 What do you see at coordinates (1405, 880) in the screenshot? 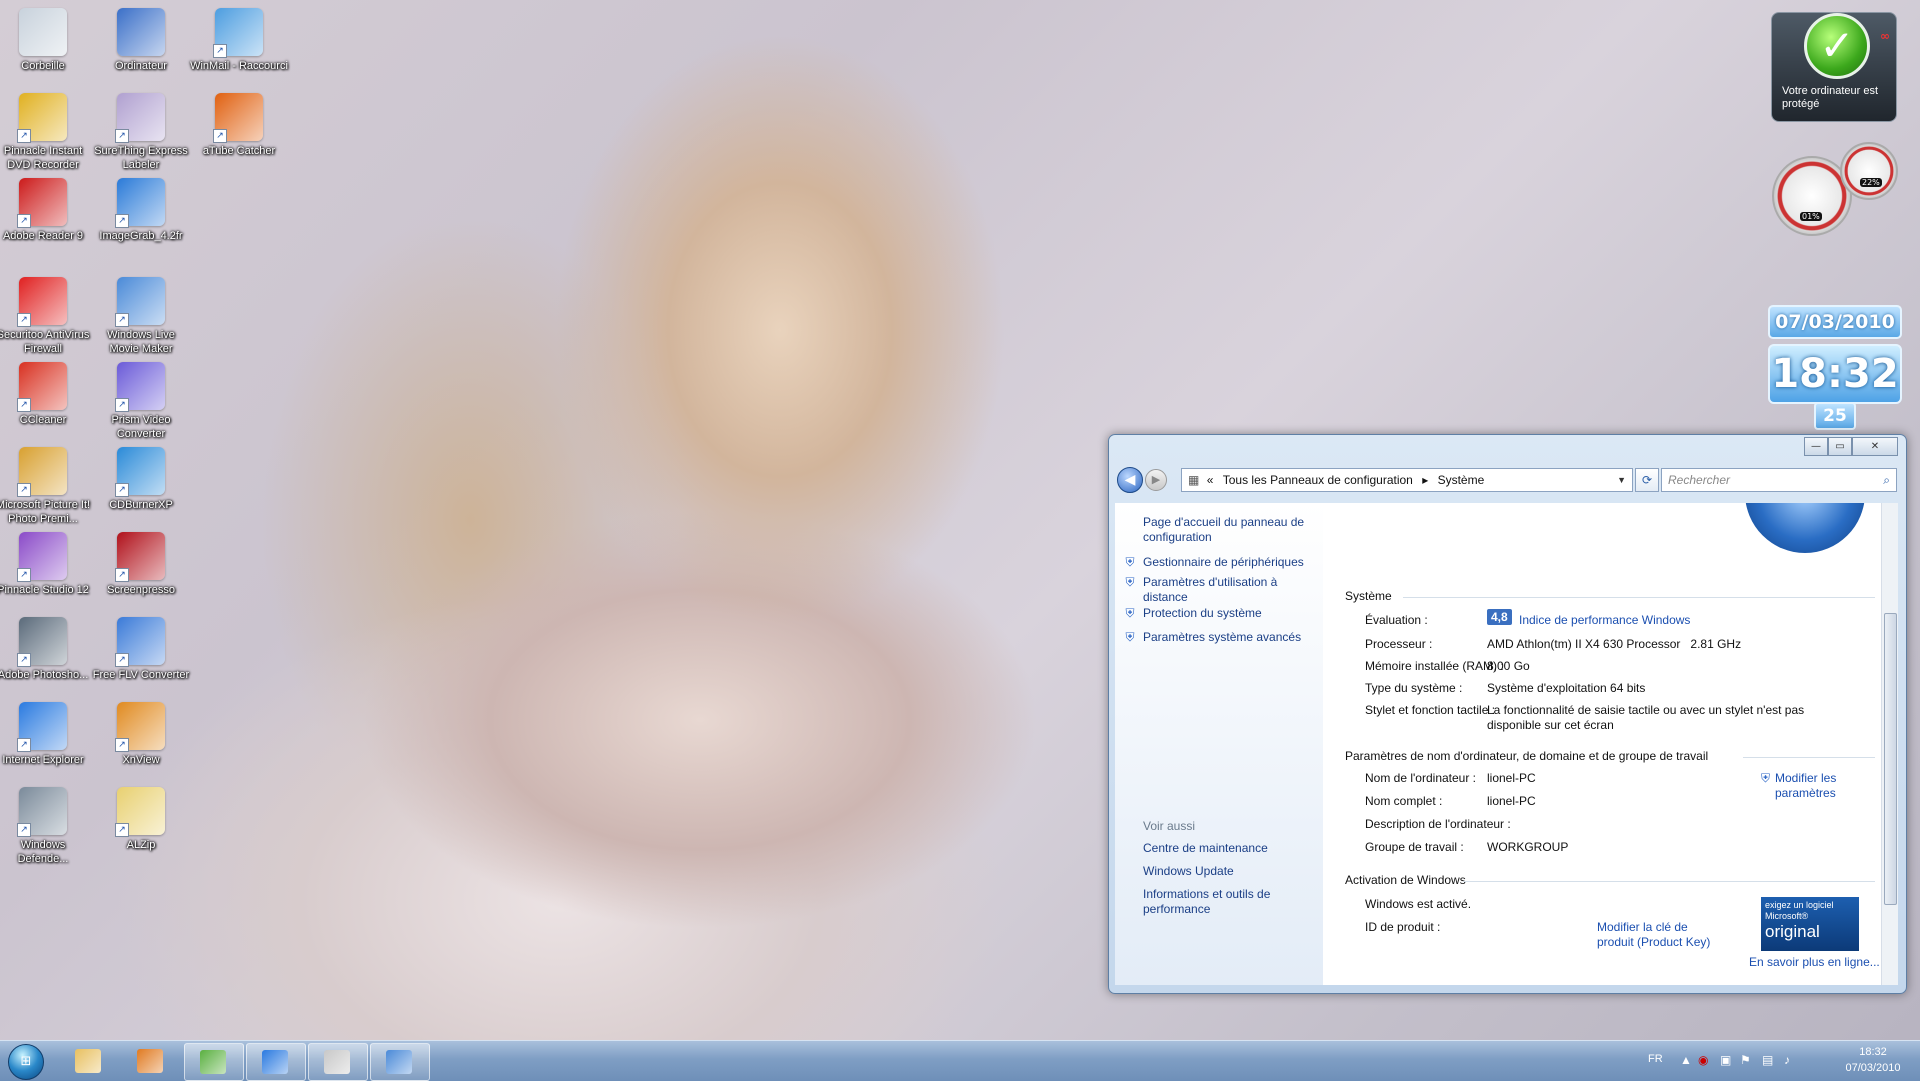
I see `activation-heading: Activation de Windows` at bounding box center [1405, 880].